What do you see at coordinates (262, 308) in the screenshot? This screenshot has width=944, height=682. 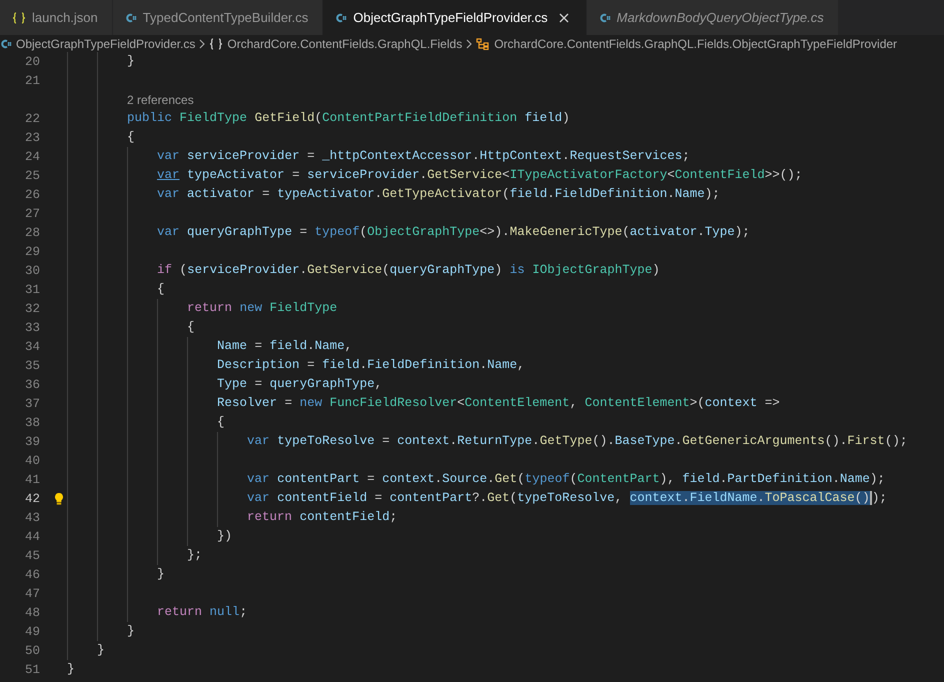 I see `code-line: return new FieldType` at bounding box center [262, 308].